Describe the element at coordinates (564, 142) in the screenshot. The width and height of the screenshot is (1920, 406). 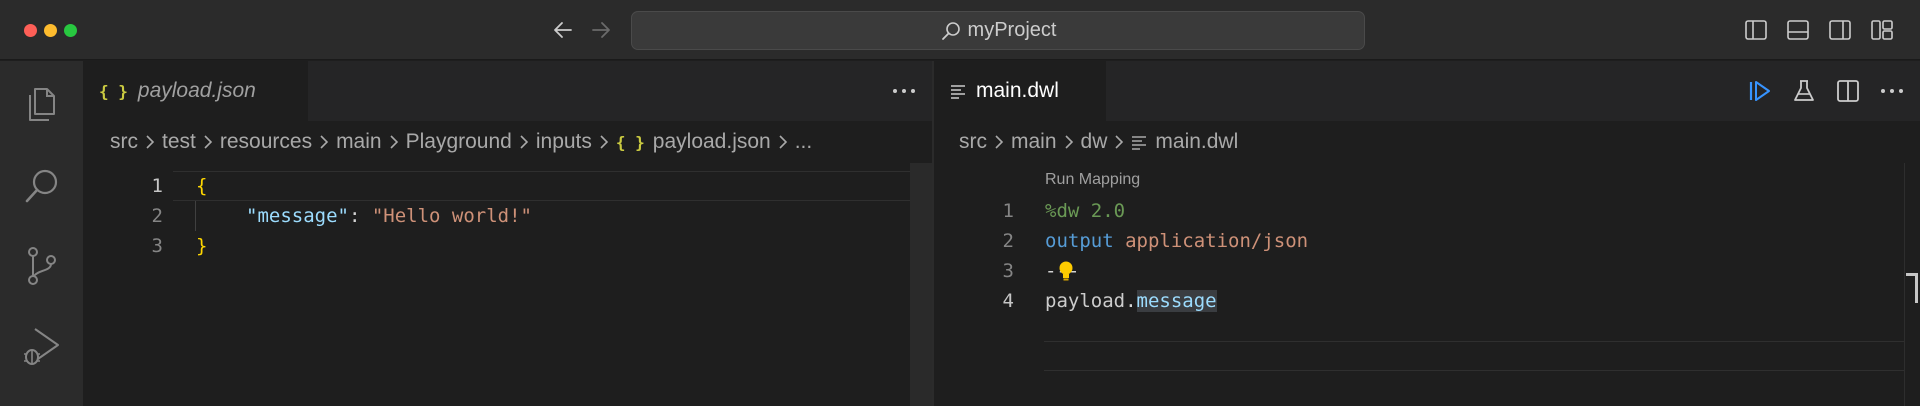
I see `breadcrumb-item: inputs` at that location.